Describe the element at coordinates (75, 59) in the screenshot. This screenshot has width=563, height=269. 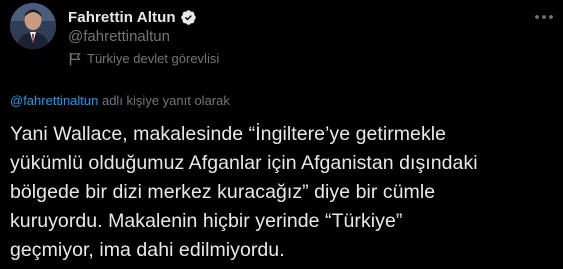
I see `flag-icon` at that location.